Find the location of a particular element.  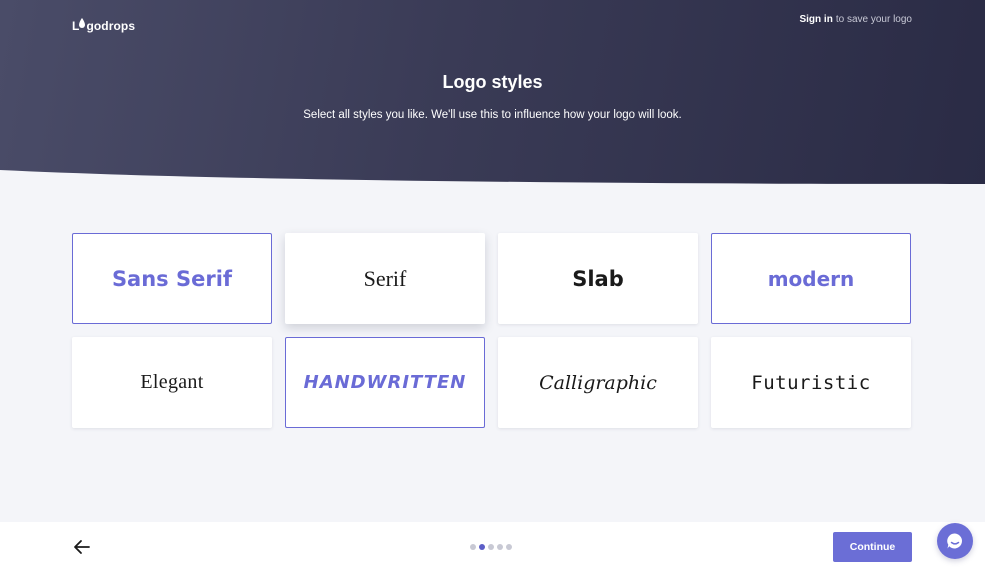

step-dot-active is located at coordinates (482, 547).